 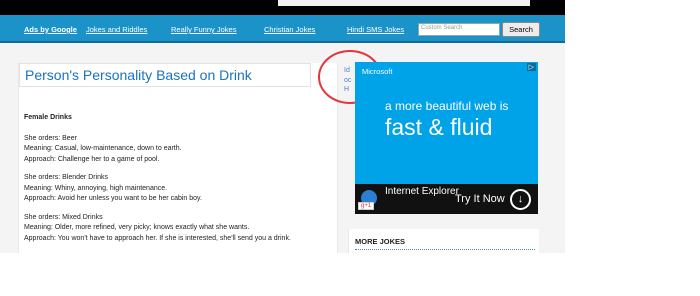 I want to click on arrow-down-icon: ↓, so click(x=520, y=199).